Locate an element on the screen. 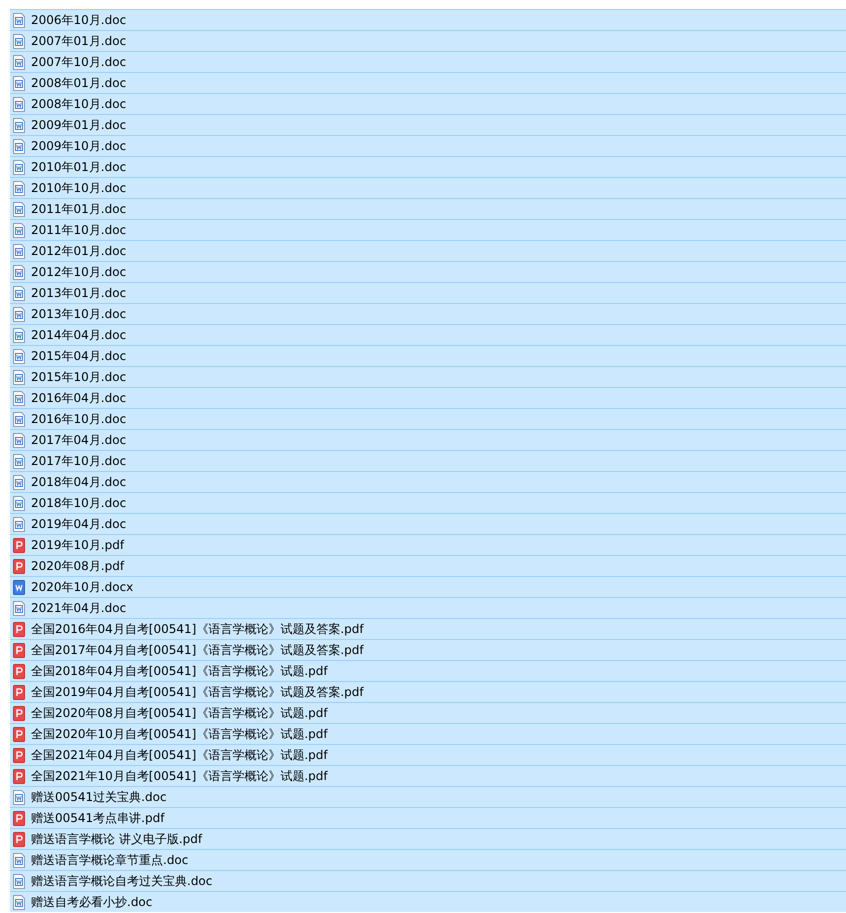 This screenshot has width=846, height=913. file-name: 全国2016年04月自考[00541]《语言学概论》试题及答案.pdf is located at coordinates (197, 629).